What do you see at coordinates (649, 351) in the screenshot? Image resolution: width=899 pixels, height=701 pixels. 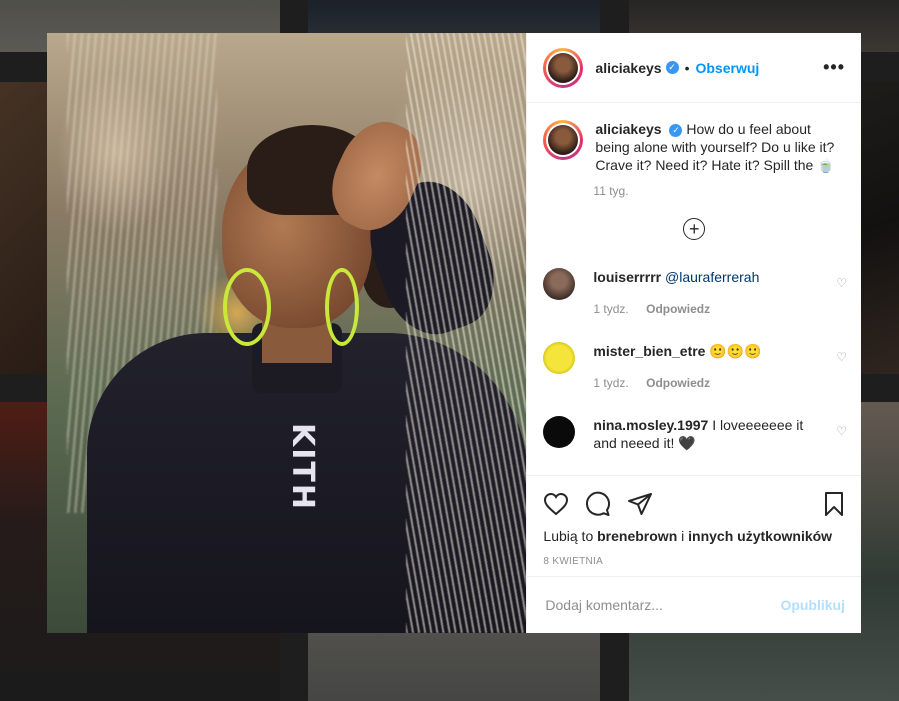 I see `comment-username: mister_bien_etre` at bounding box center [649, 351].